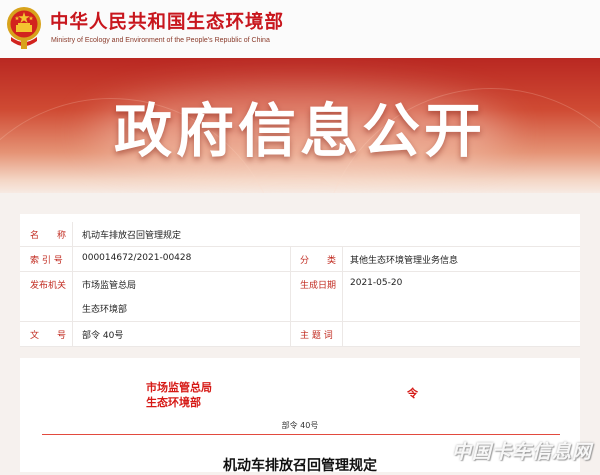 Image resolution: width=600 pixels, height=475 pixels. I want to click on index-value: 000014672/2021-00428, so click(137, 258).